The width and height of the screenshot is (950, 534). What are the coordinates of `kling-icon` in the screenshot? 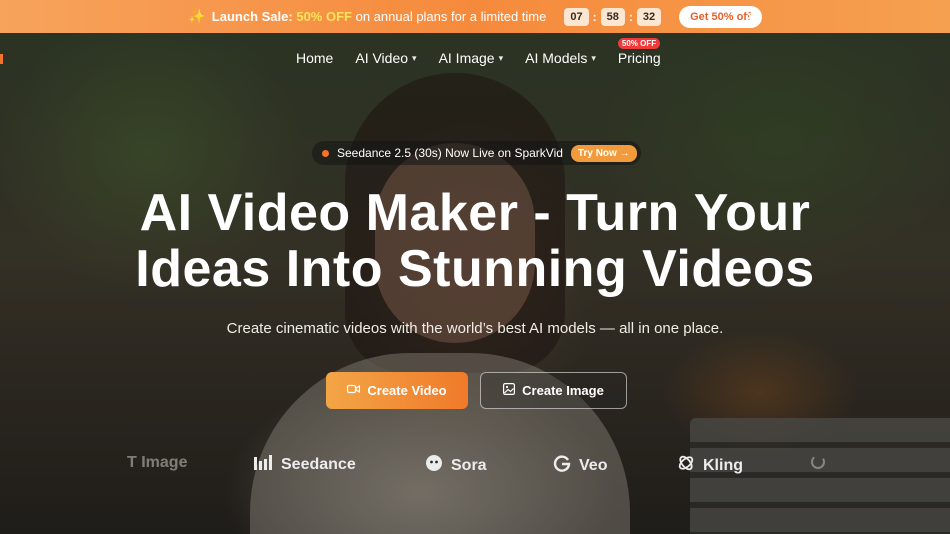 It's located at (686, 465).